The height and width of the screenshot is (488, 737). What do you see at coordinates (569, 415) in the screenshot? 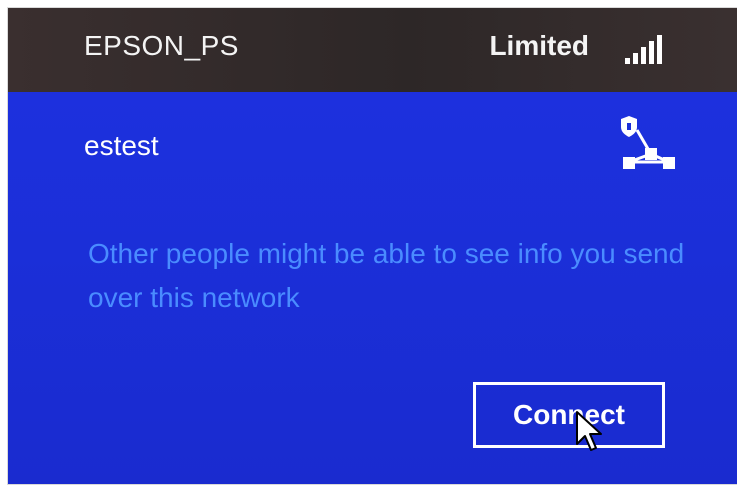
I see `connect-button: Connect` at bounding box center [569, 415].